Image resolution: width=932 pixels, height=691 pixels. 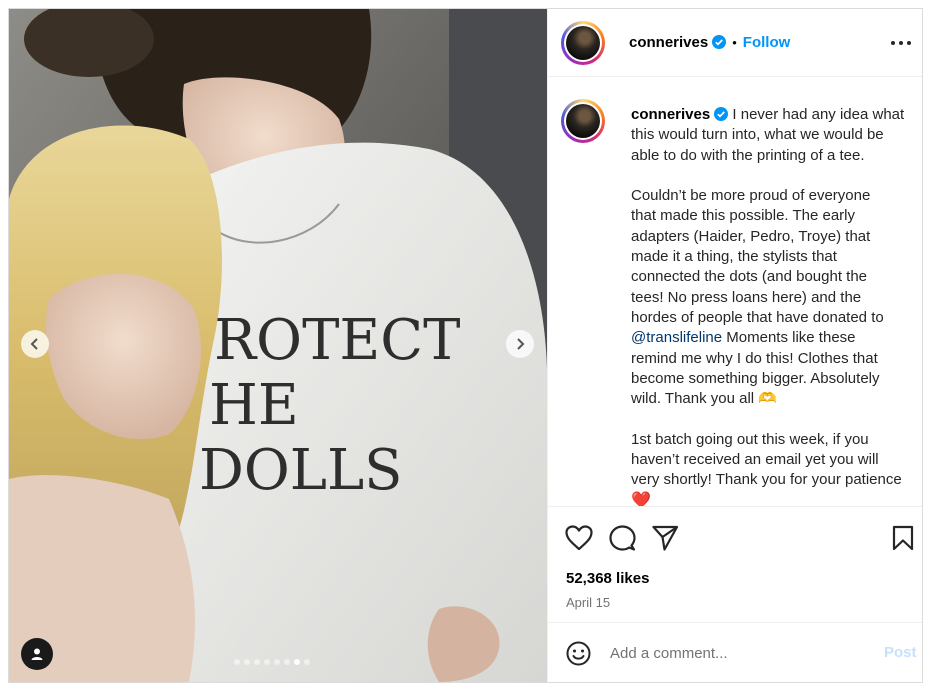 I want to click on mention-link: @translifeline, so click(x=676, y=337).